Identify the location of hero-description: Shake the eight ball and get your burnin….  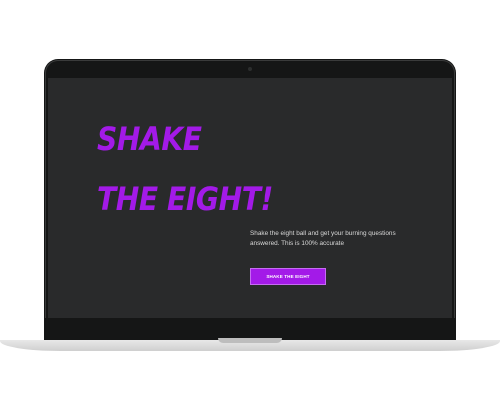
(323, 238).